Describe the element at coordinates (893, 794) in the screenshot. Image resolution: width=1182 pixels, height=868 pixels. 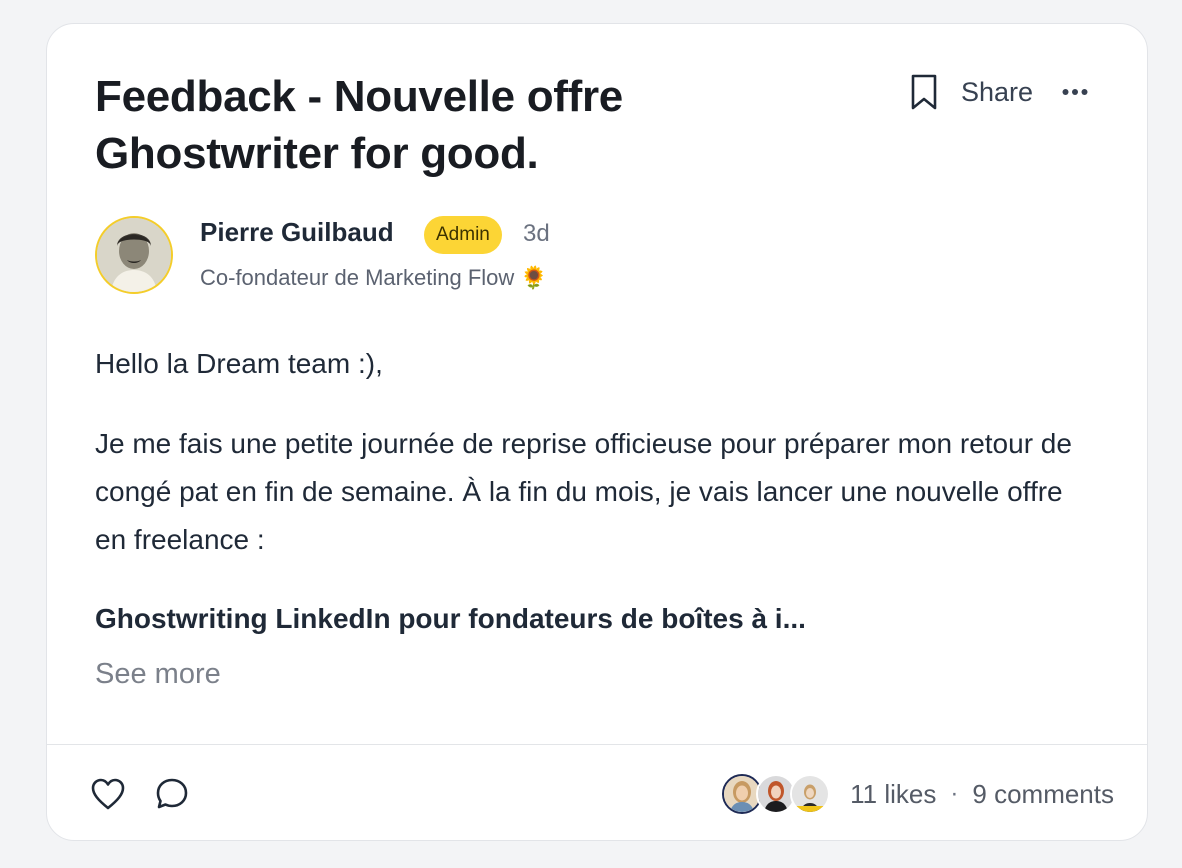
I see `likes-count: 11 likes` at that location.